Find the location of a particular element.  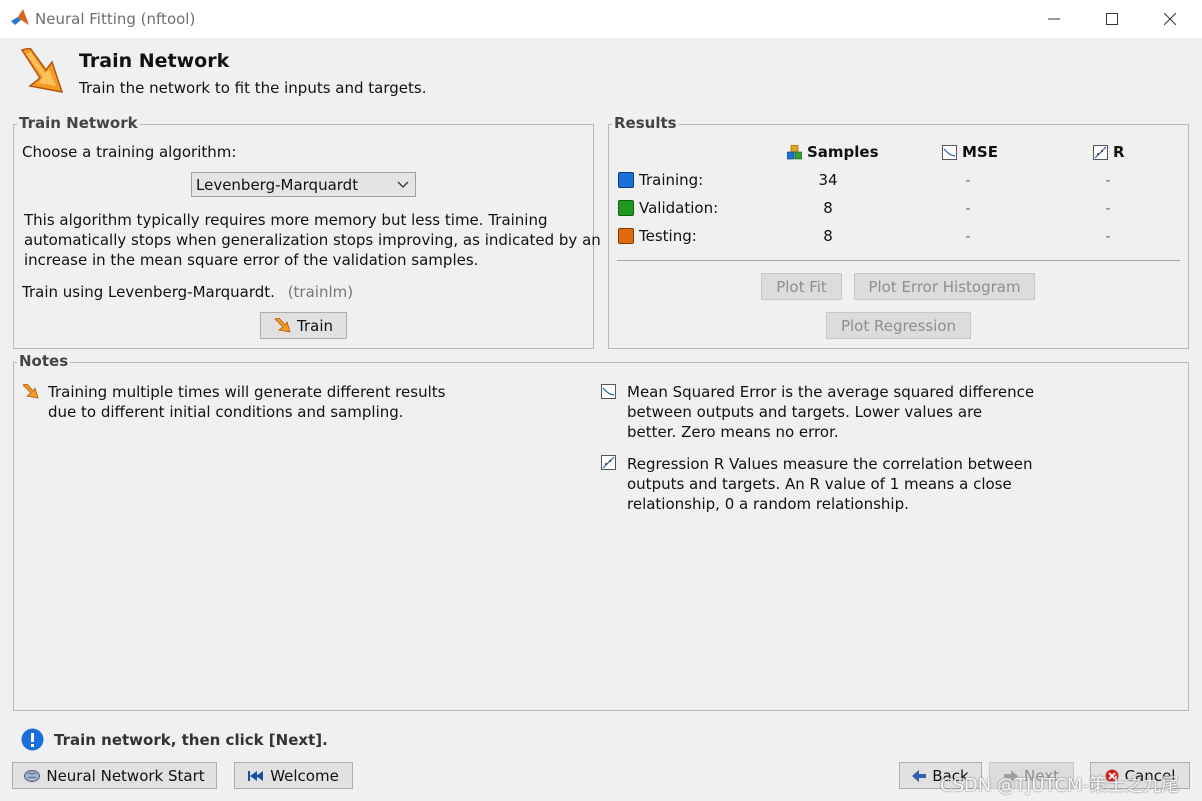

note-r-line-3: relationship, 0 a random relationship. is located at coordinates (768, 504).